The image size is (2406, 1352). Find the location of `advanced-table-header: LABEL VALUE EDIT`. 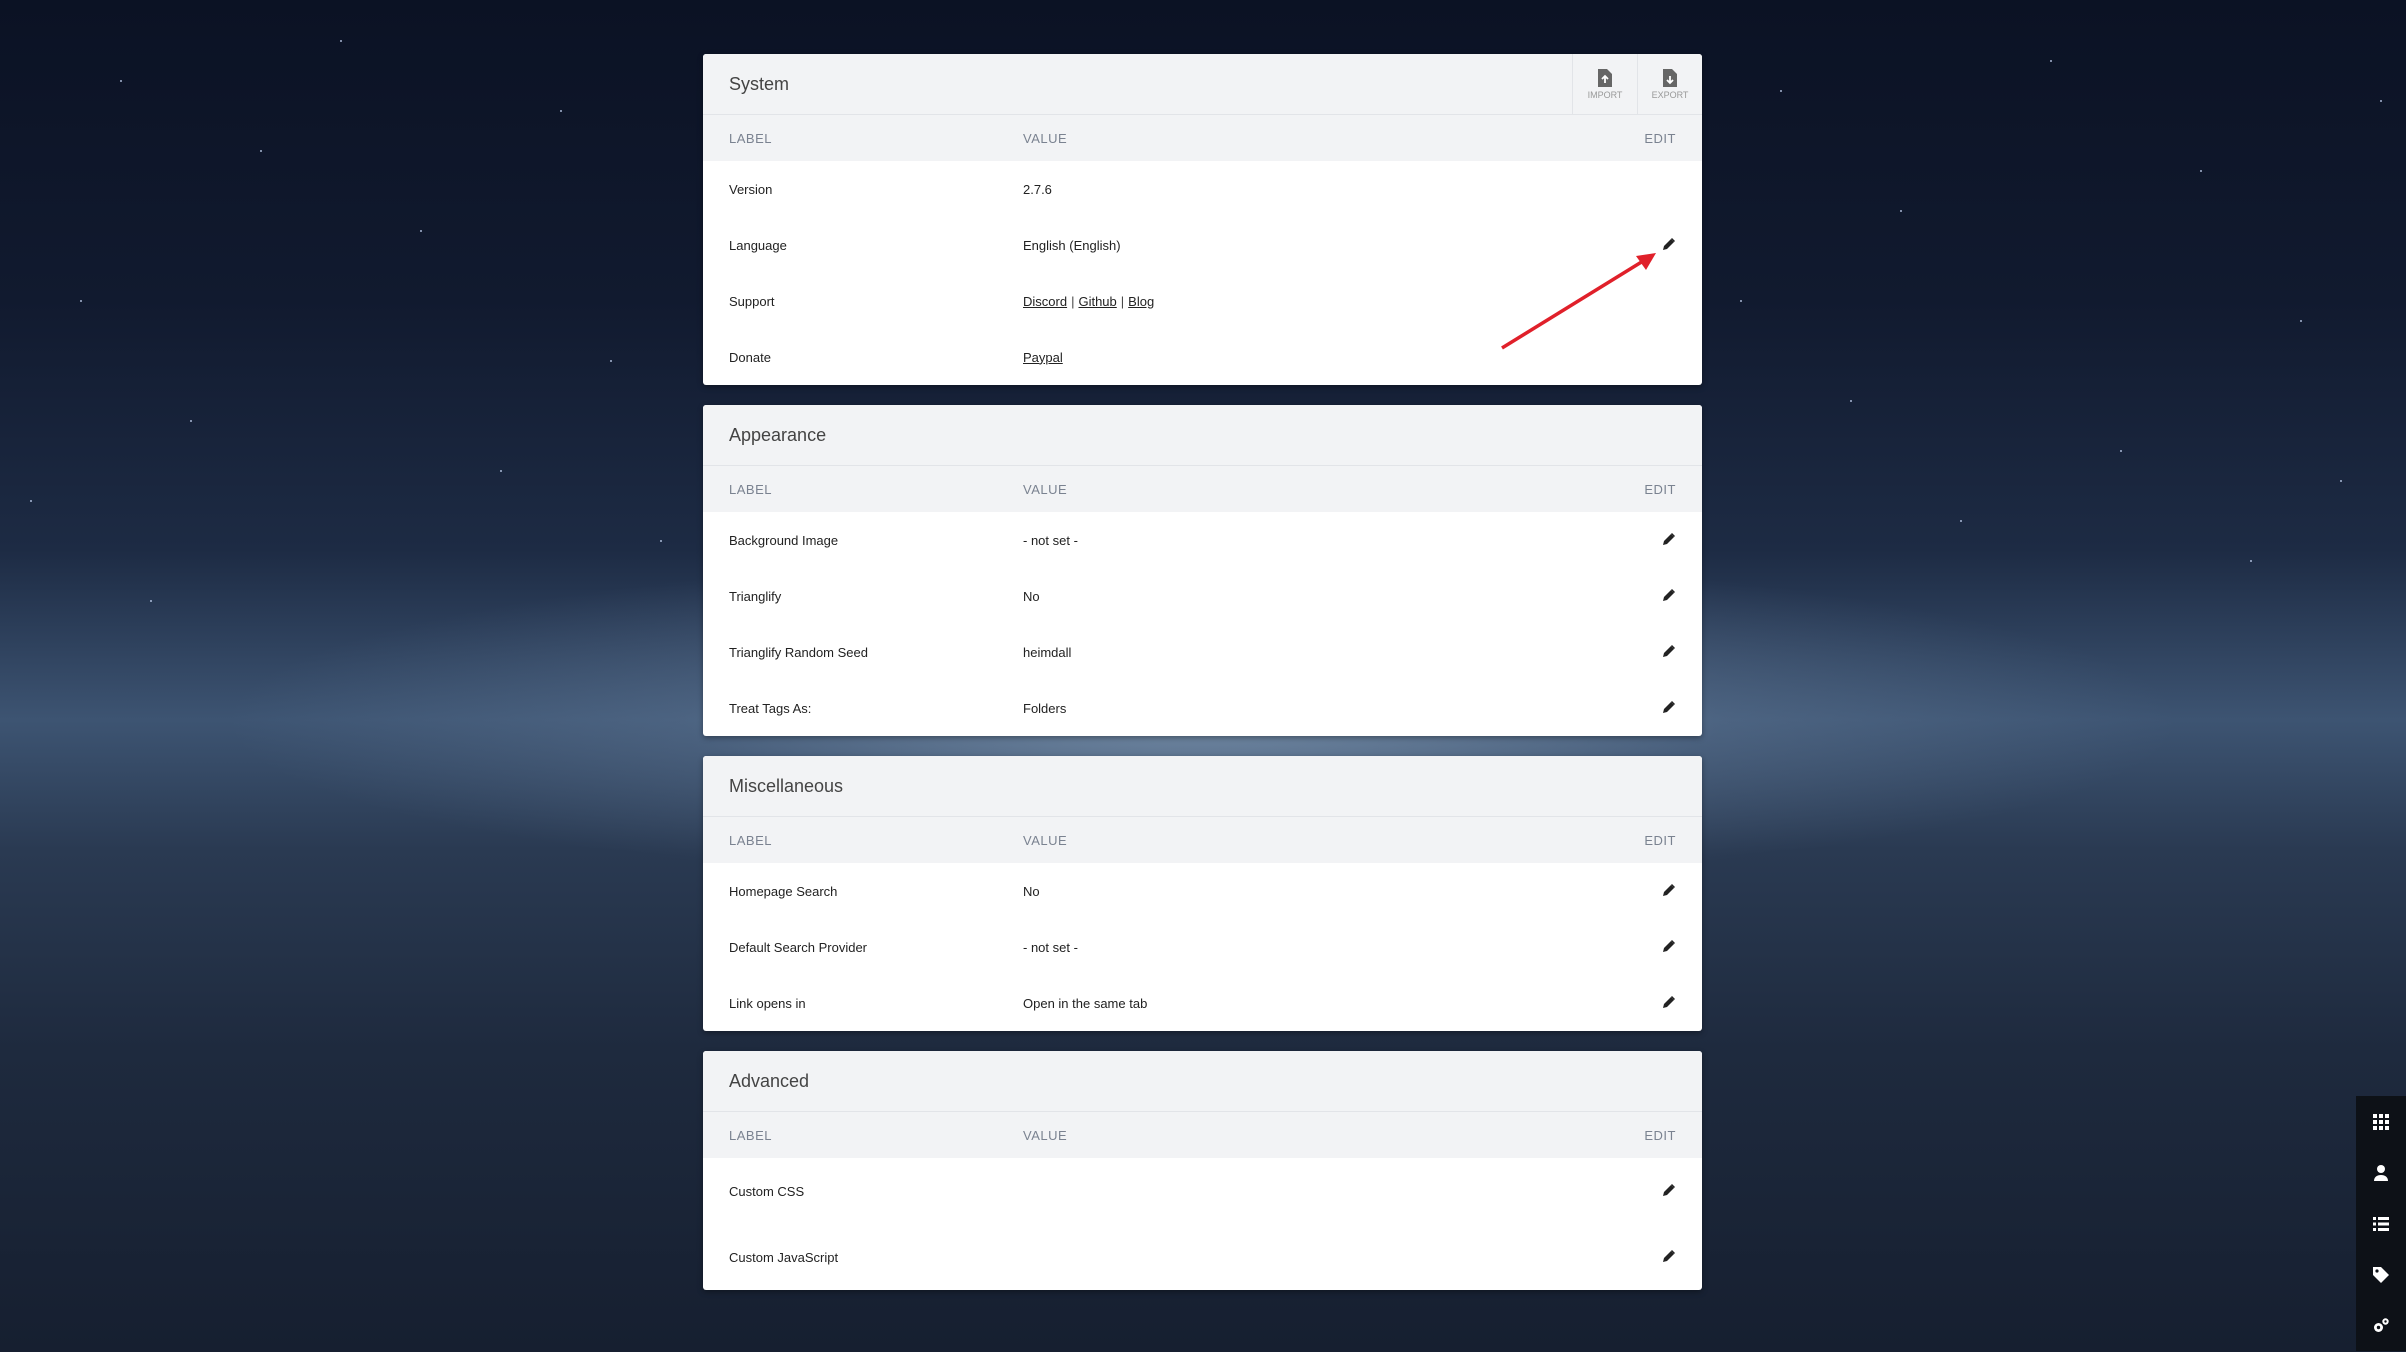

advanced-table-header: LABEL VALUE EDIT is located at coordinates (1202, 1135).